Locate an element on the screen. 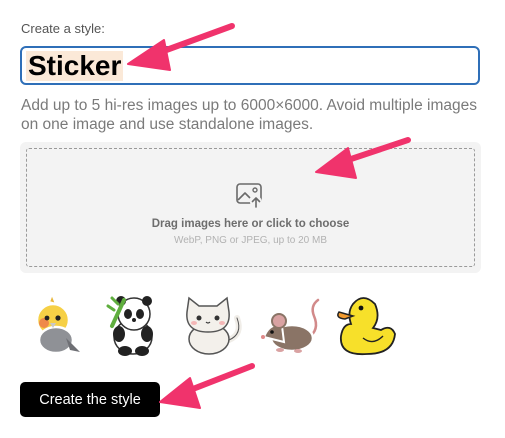 The height and width of the screenshot is (438, 505). mouse-sticker-thumbnail is located at coordinates (290, 325).